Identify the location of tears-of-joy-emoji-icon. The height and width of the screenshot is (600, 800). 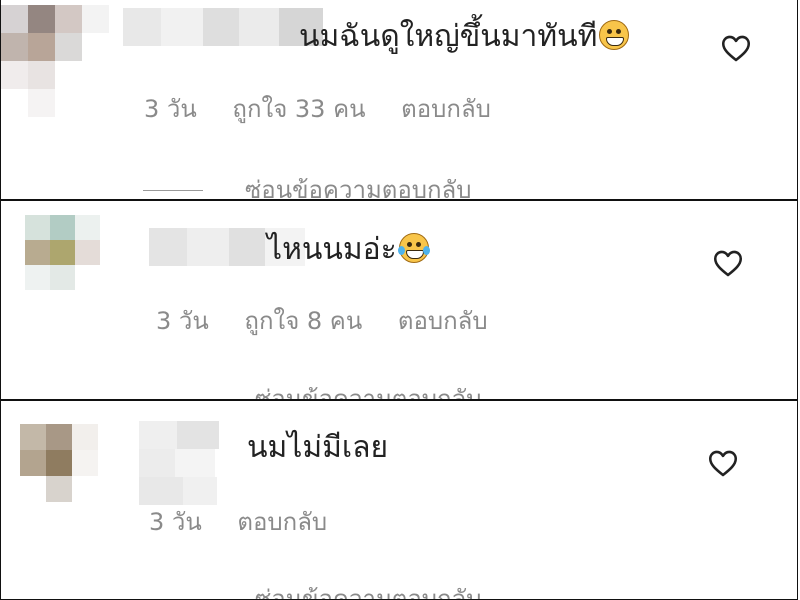
(413, 248).